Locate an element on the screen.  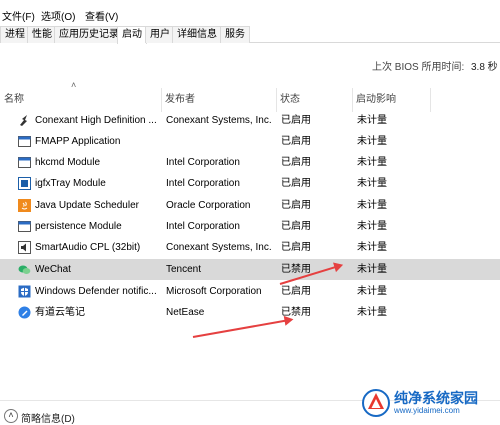
intel-graphics-icon is located at coordinates (24, 183).